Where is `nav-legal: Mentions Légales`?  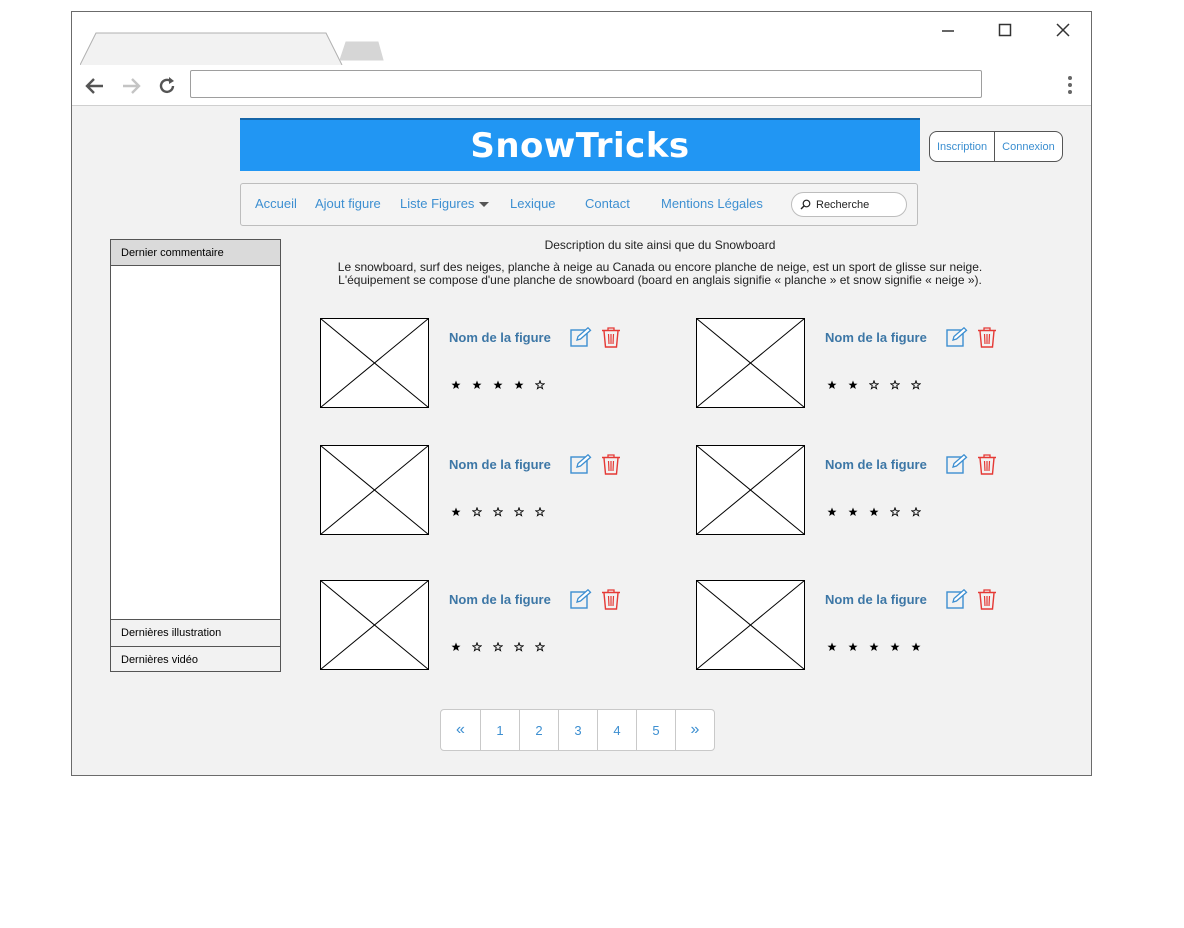 nav-legal: Mentions Légales is located at coordinates (712, 203).